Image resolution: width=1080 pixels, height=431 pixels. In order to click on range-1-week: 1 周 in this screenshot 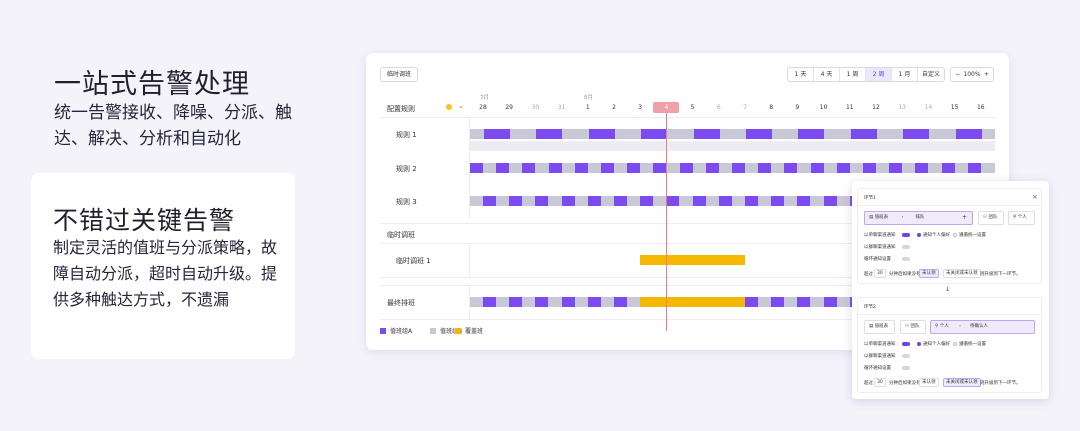, I will do `click(853, 74)`.